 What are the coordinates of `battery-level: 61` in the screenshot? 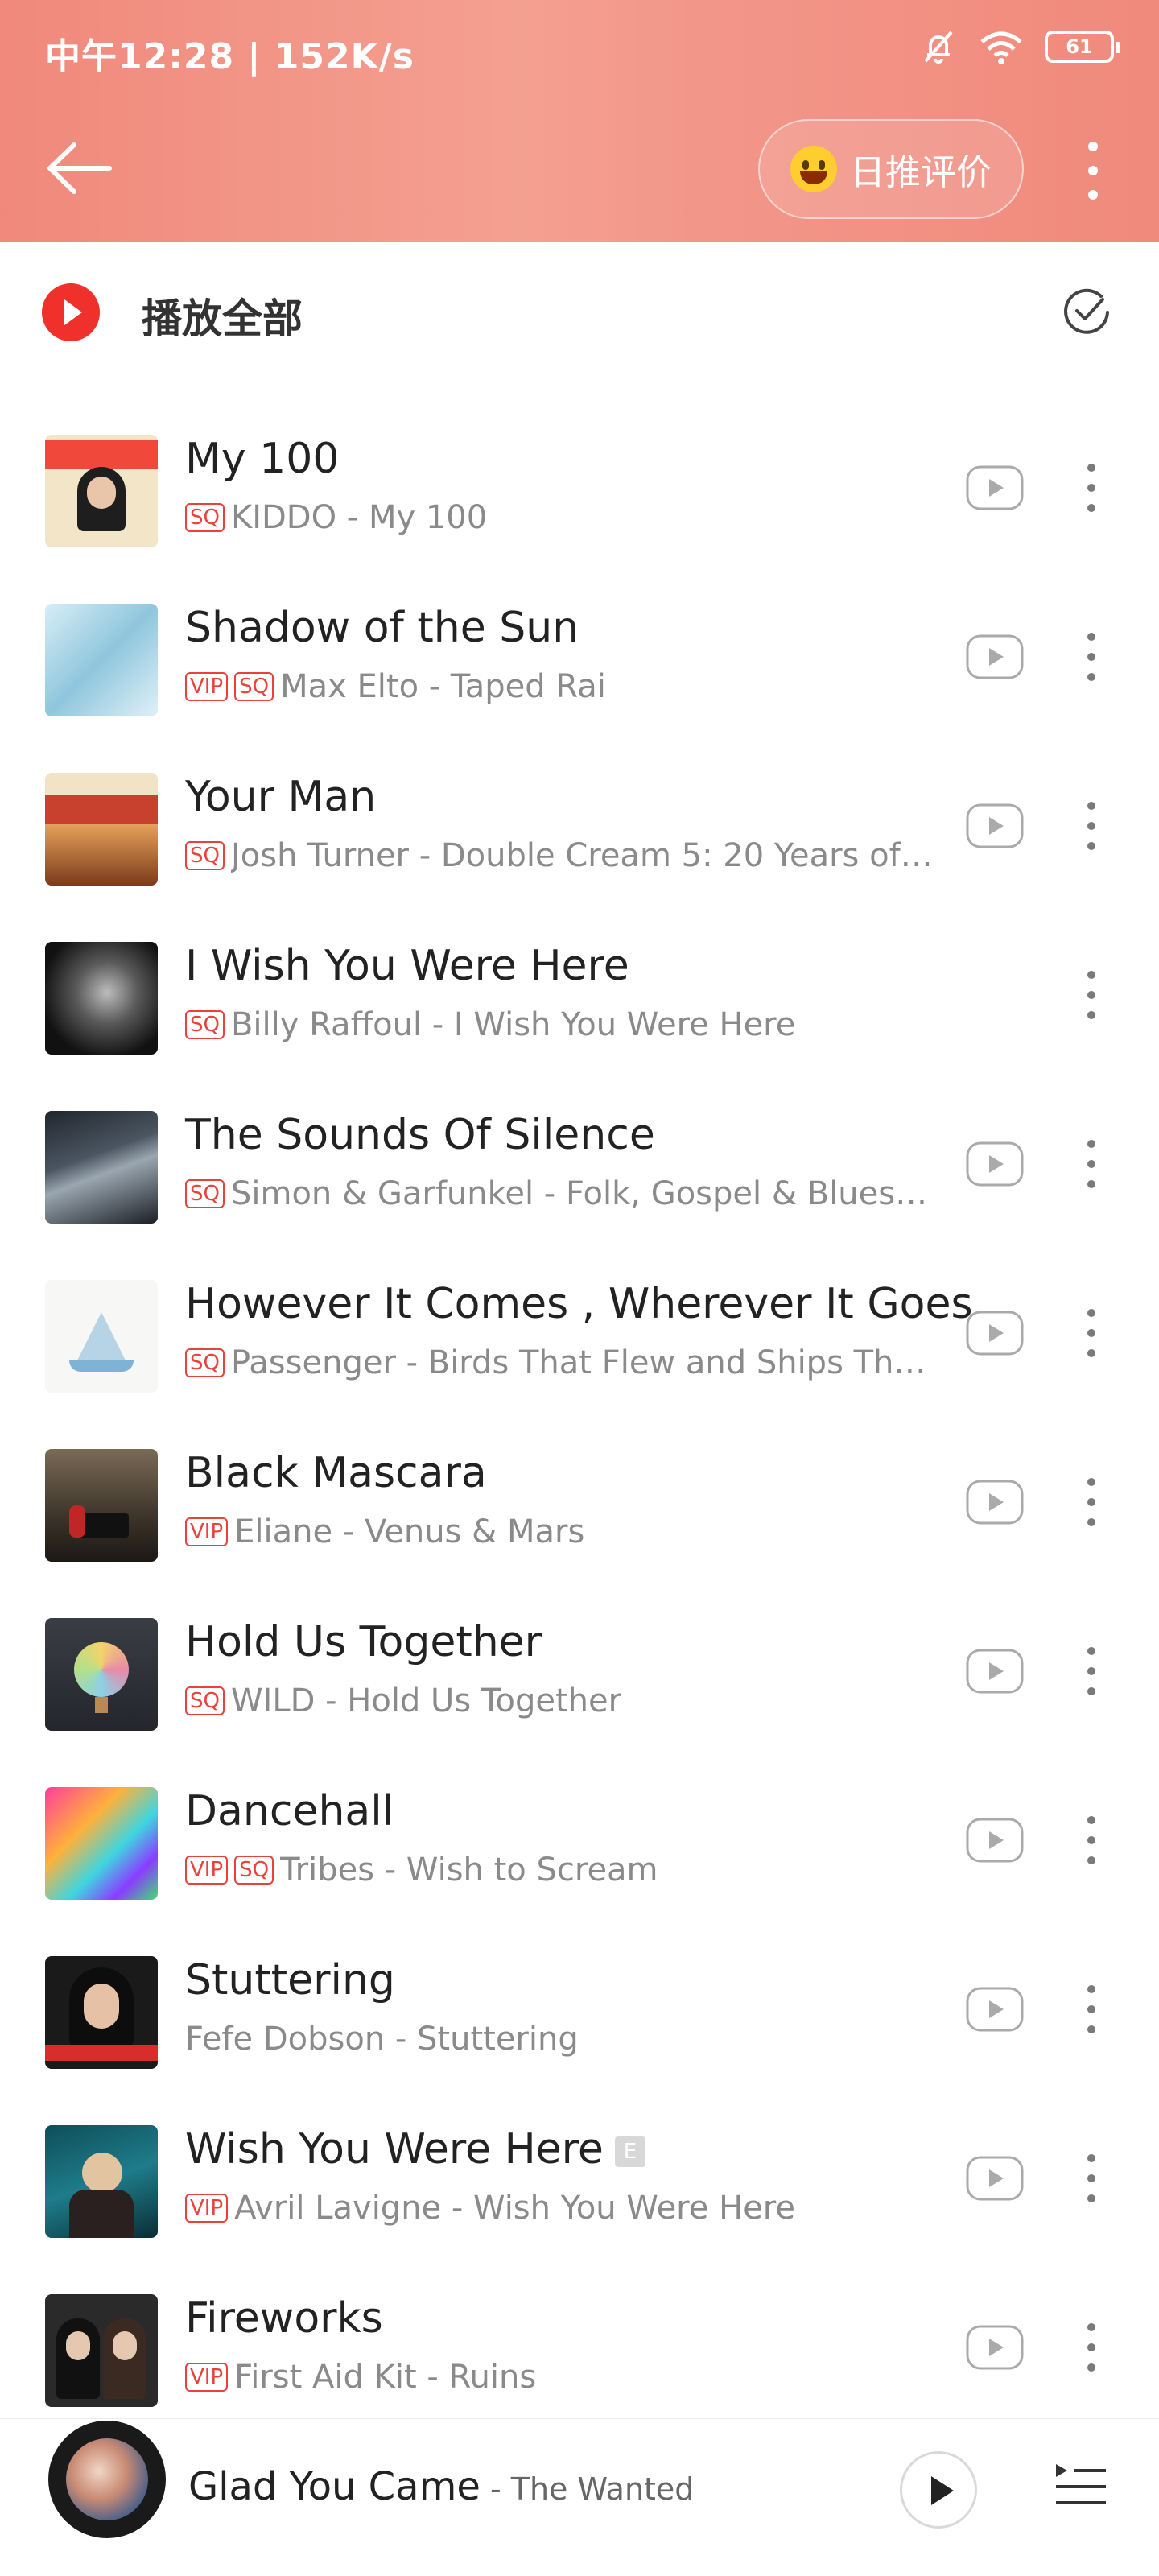 It's located at (1079, 46).